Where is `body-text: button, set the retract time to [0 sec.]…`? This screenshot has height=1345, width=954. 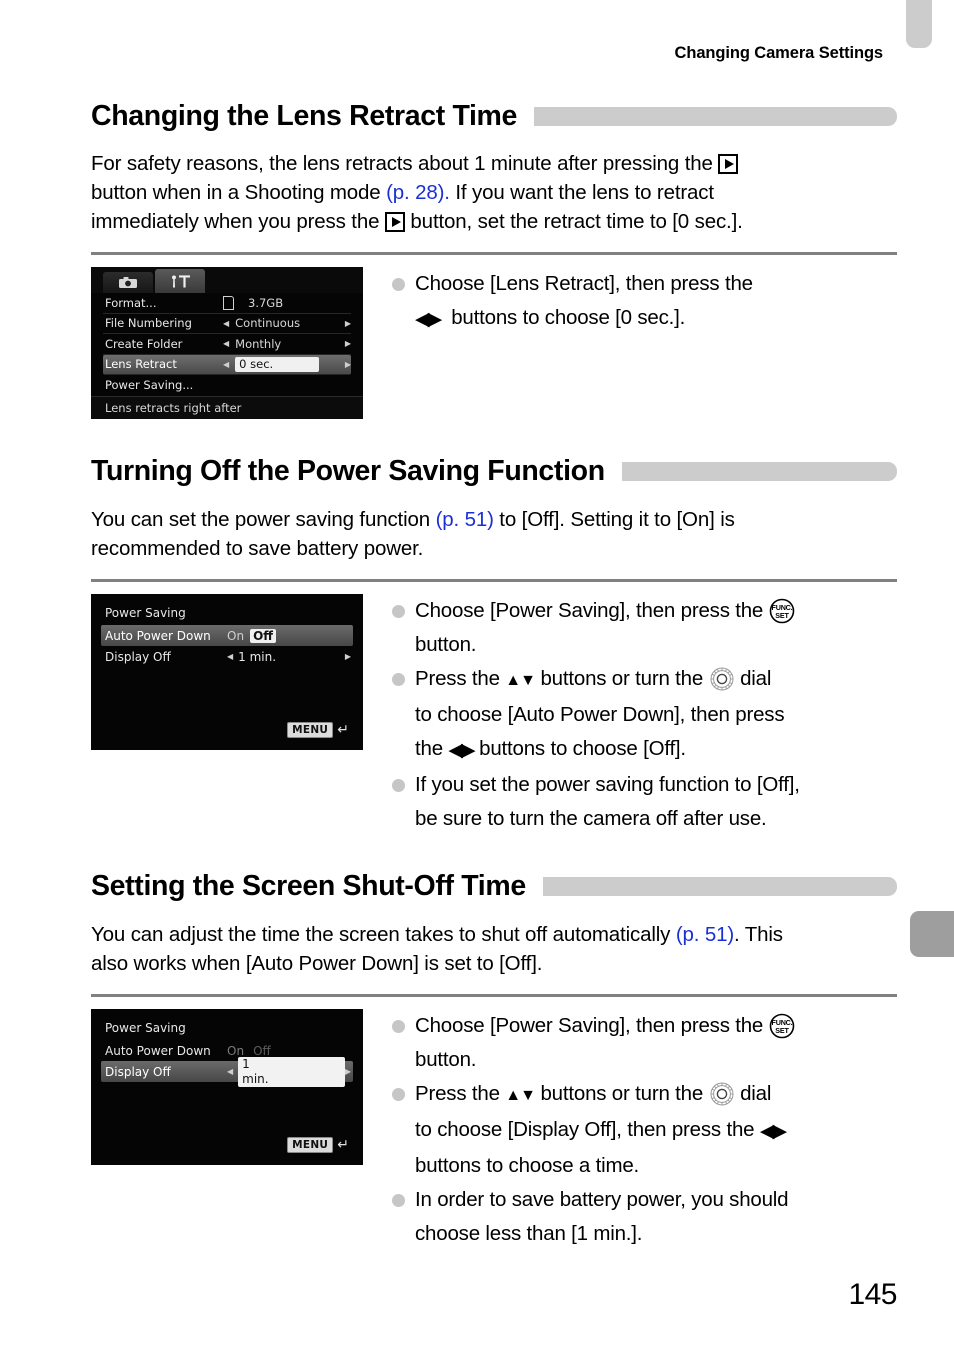 body-text: button, set the retract time to [0 sec.]… is located at coordinates (573, 221).